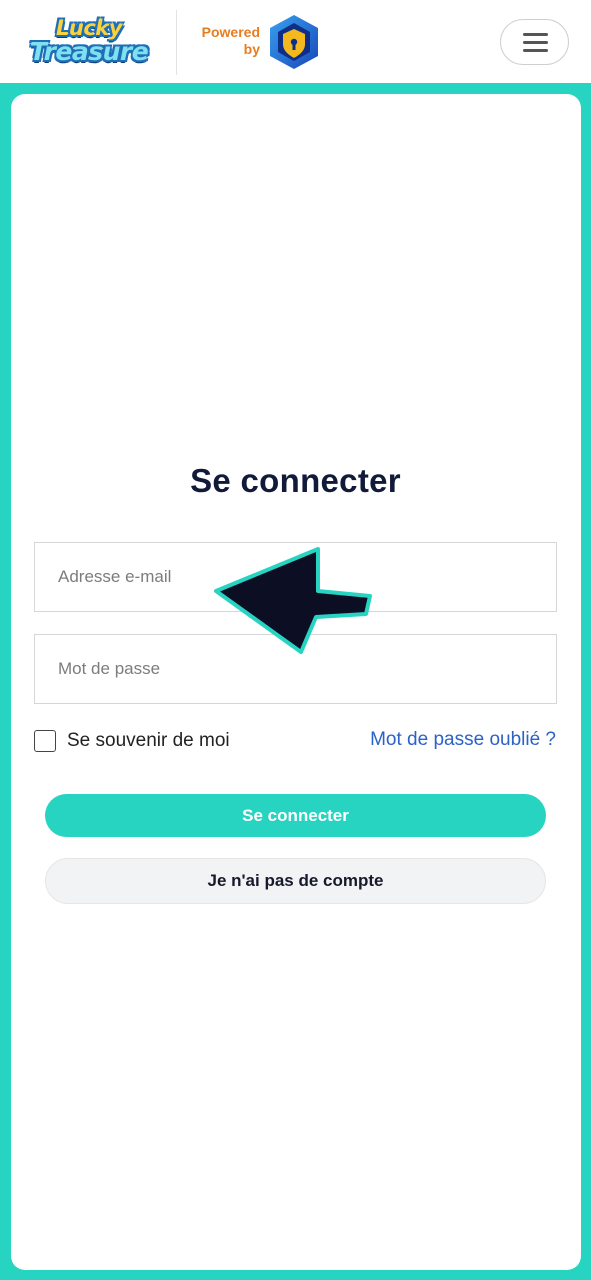 The width and height of the screenshot is (591, 1280). I want to click on logo-line-2: Treasure, so click(89, 51).